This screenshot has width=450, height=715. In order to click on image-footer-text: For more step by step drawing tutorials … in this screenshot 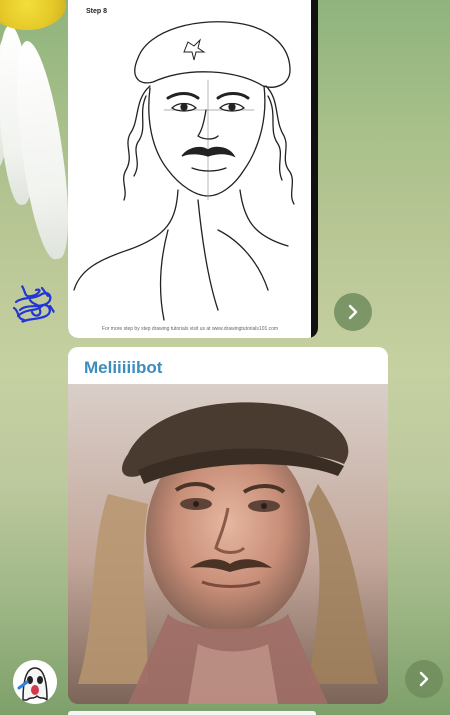, I will do `click(190, 329)`.